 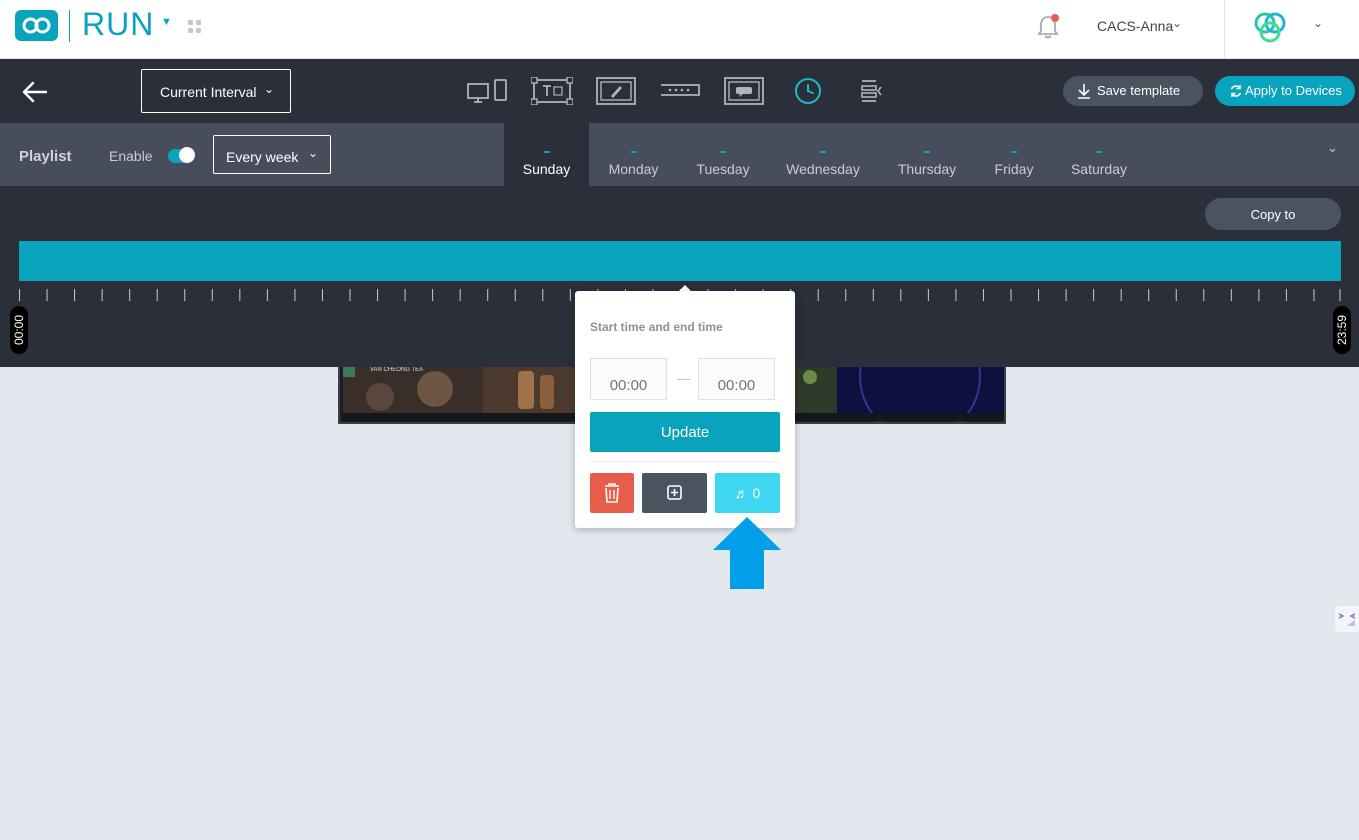 I want to click on tab-label: Sunday, so click(x=546, y=169).